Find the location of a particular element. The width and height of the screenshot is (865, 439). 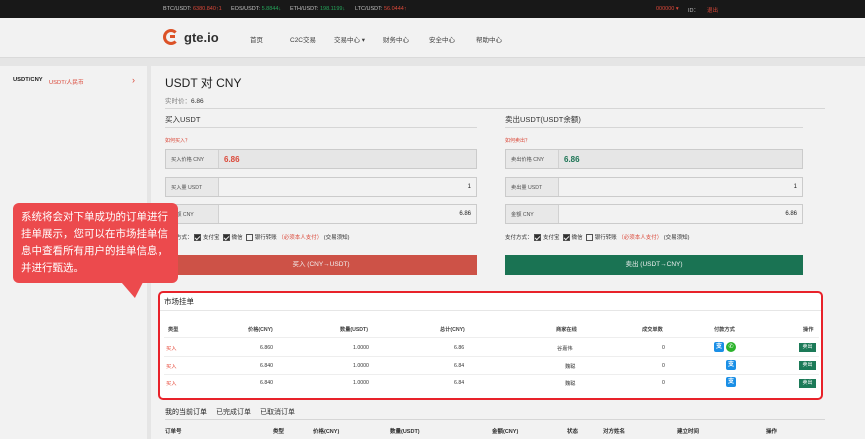

col-header-total: 总计(CNY) is located at coordinates (452, 330).